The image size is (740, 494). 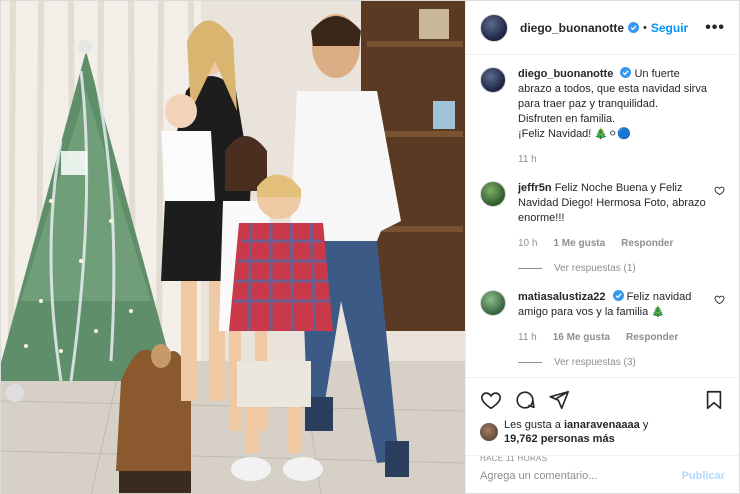 I want to click on view-replies: Ver respuestas (3), so click(x=613, y=362).